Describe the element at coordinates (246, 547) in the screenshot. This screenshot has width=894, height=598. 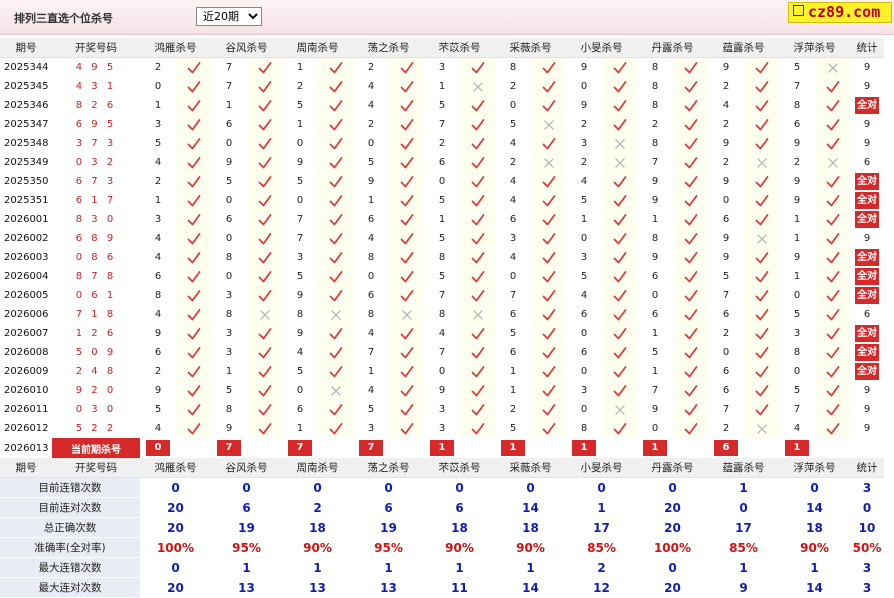
I see `stat-value: 95%` at that location.